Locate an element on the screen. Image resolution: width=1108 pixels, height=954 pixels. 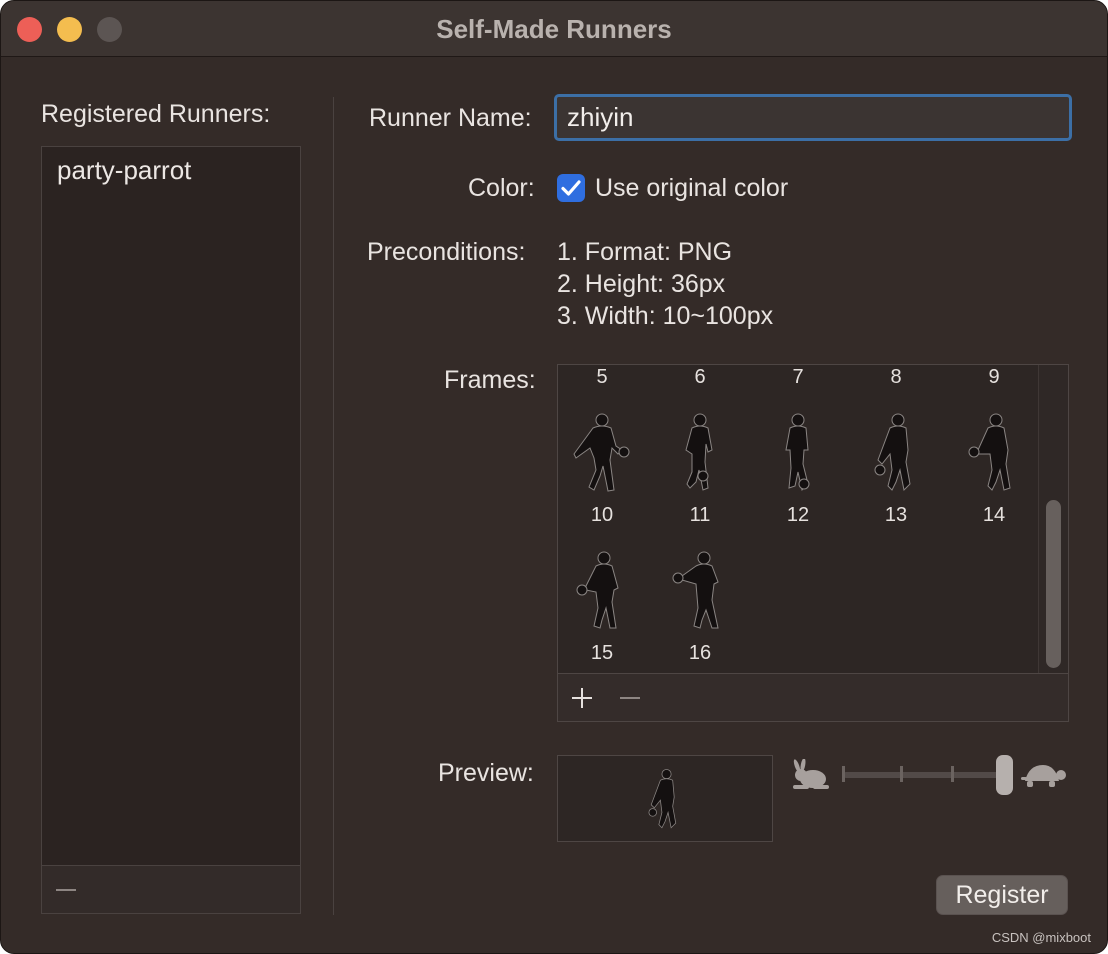
title-bar: Self-Made Runners is located at coordinates (554, 29).